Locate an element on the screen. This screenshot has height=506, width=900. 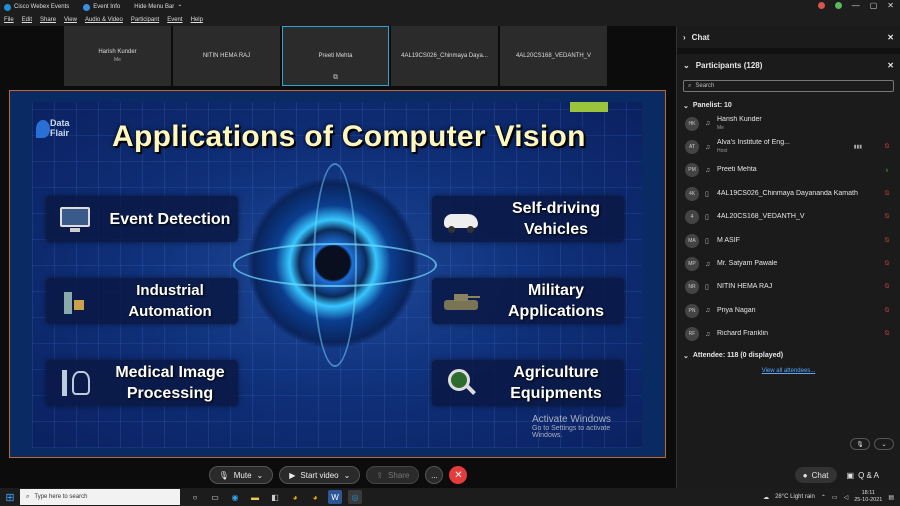
app-title: Cisco Webex Events is located at coordinates (36, 7).